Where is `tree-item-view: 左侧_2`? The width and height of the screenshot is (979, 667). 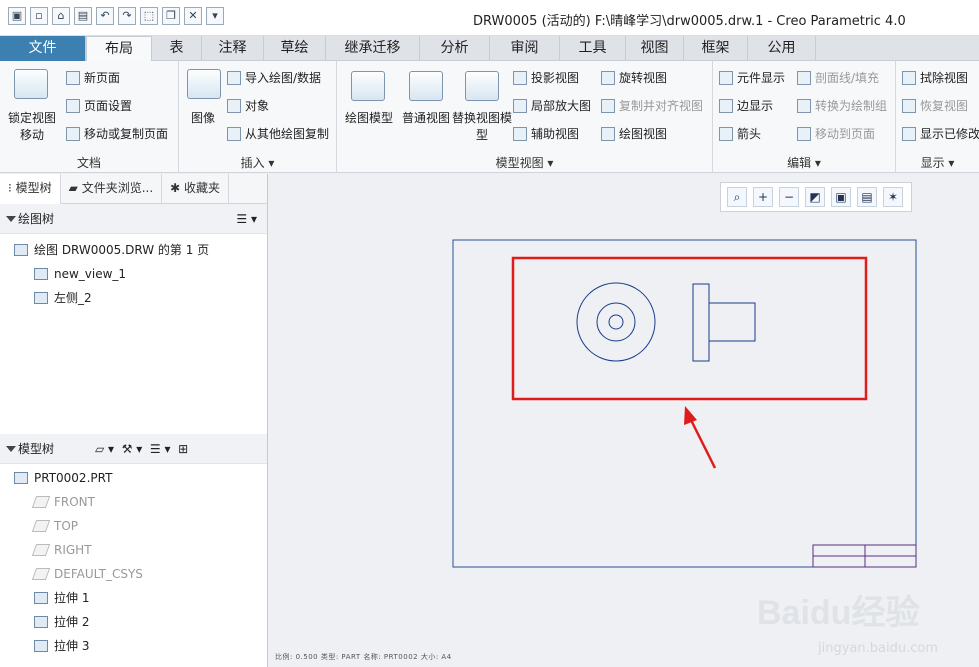
tree-item-view: 左侧_2 is located at coordinates (140, 298).